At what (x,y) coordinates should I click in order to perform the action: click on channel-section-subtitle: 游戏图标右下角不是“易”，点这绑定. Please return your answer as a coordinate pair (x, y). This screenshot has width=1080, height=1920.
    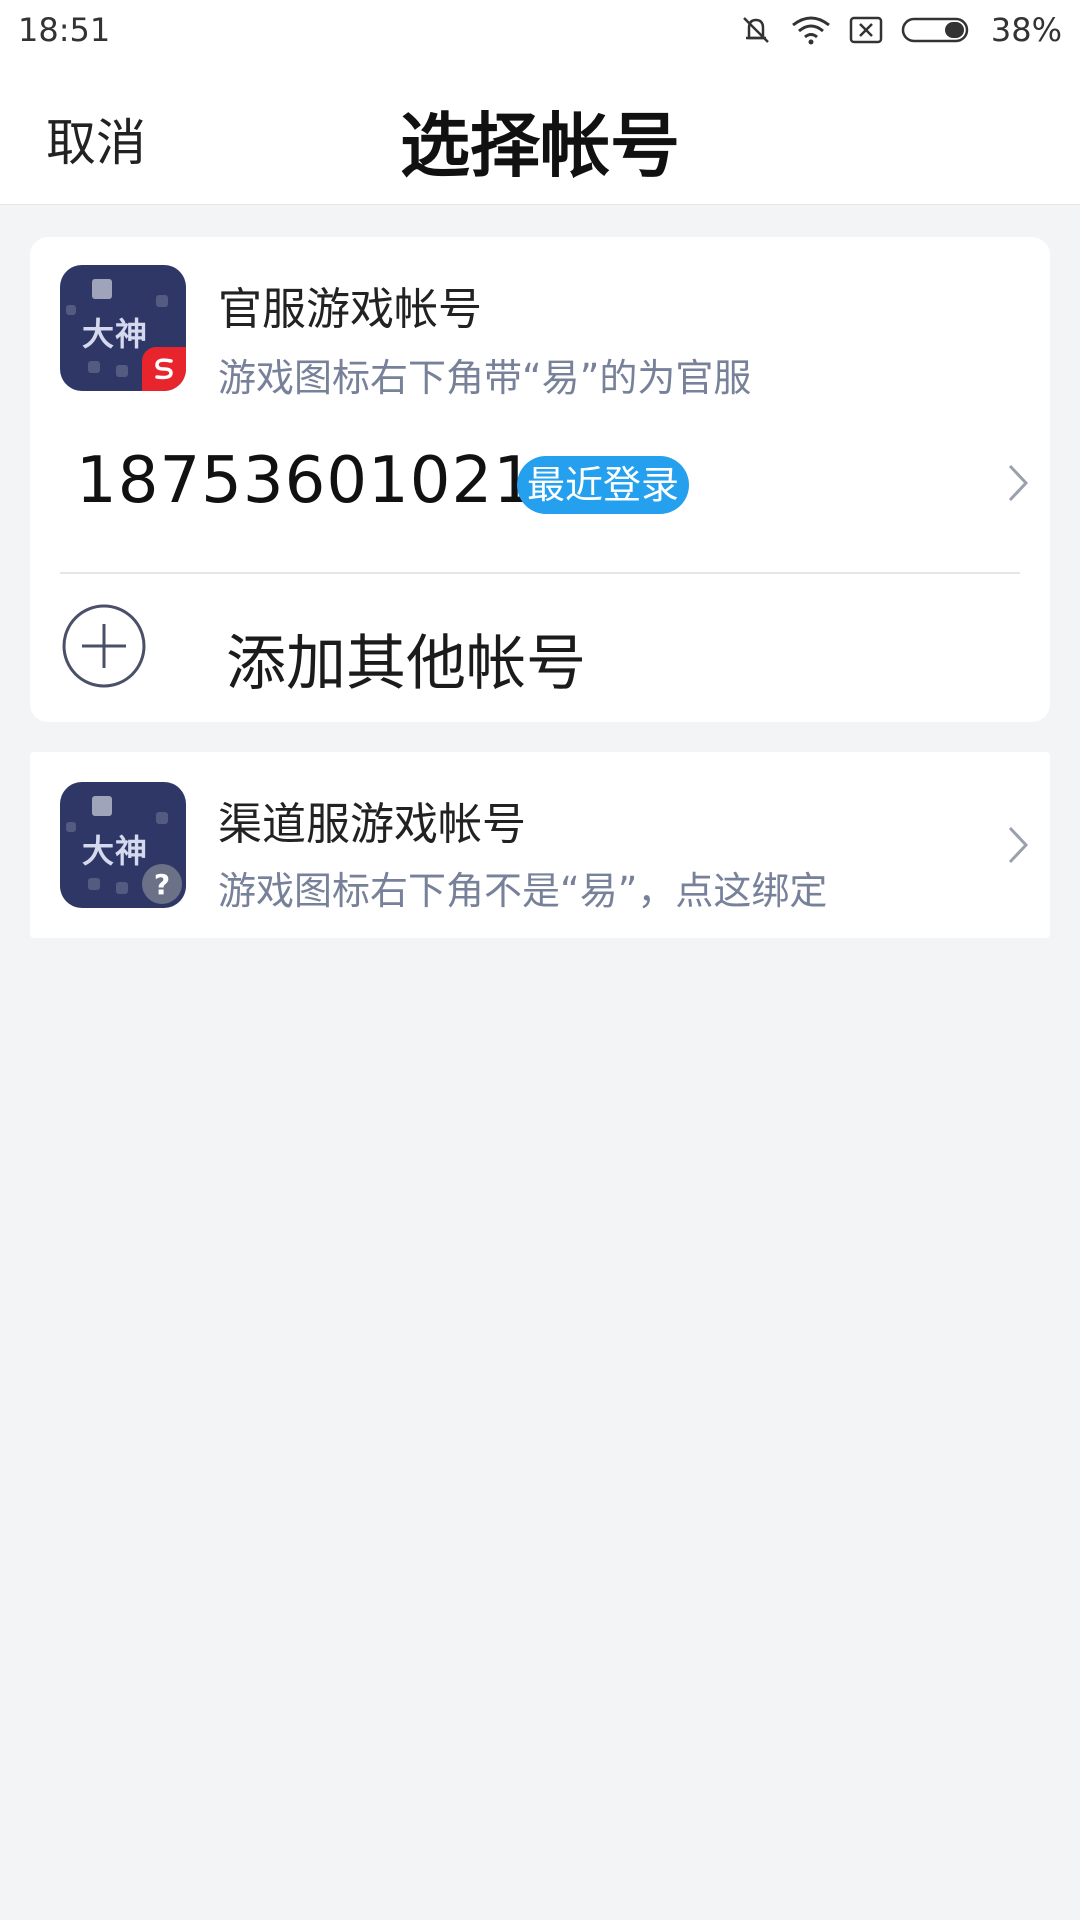
    Looking at the image, I should click on (523, 891).